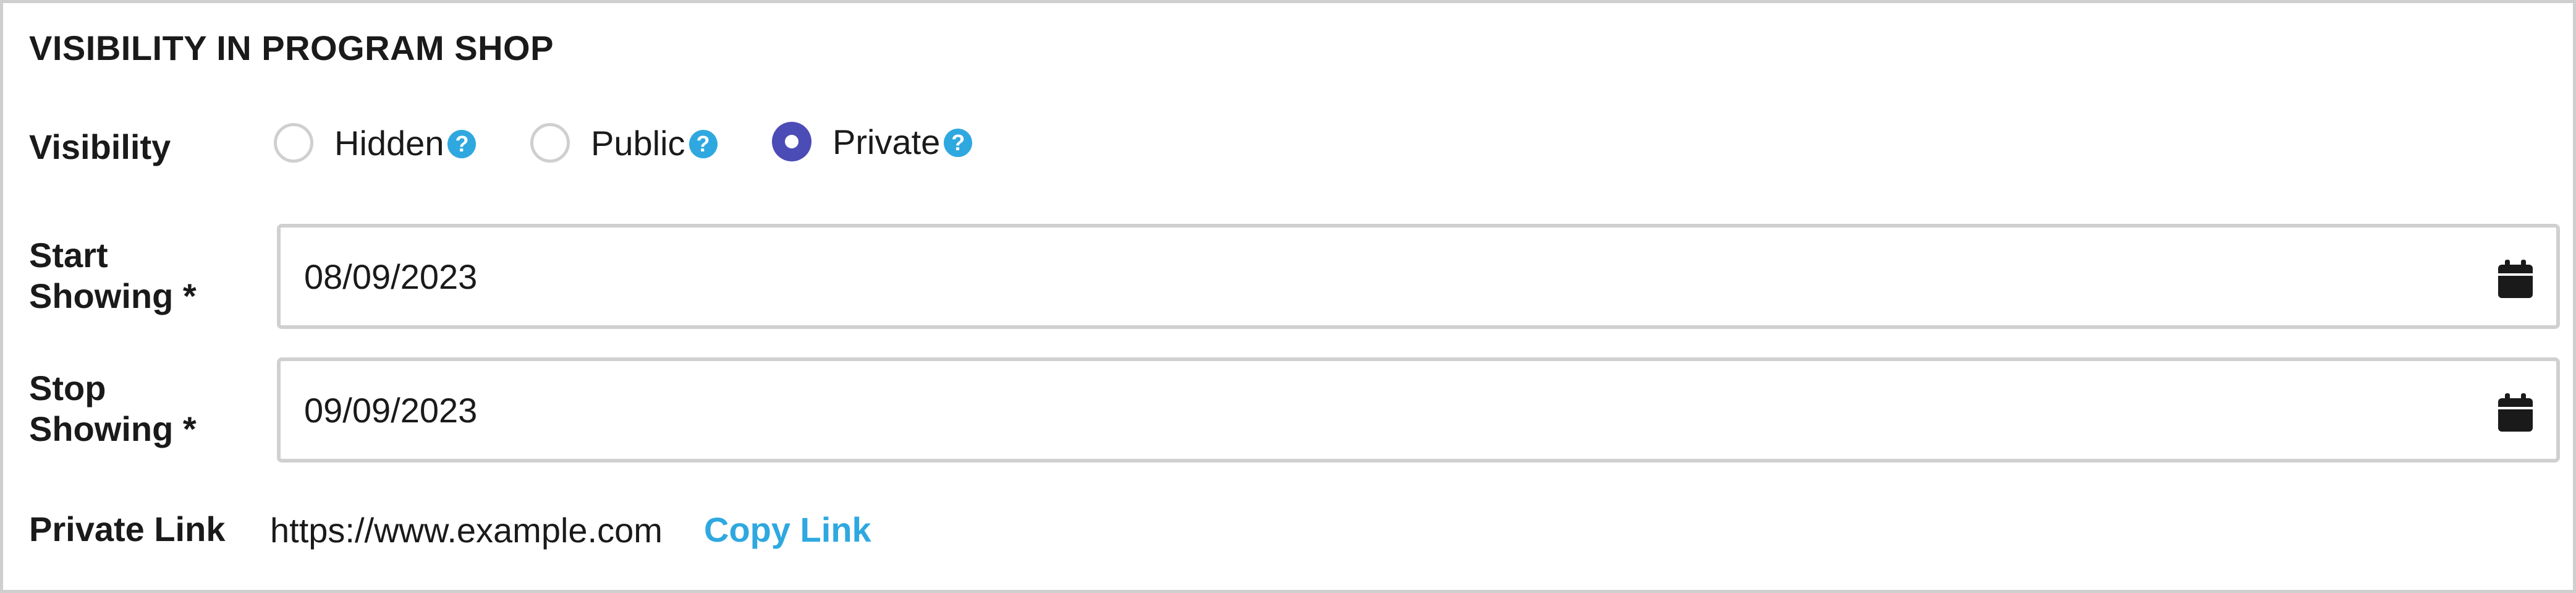  I want to click on public-help-icon: ?, so click(703, 144).